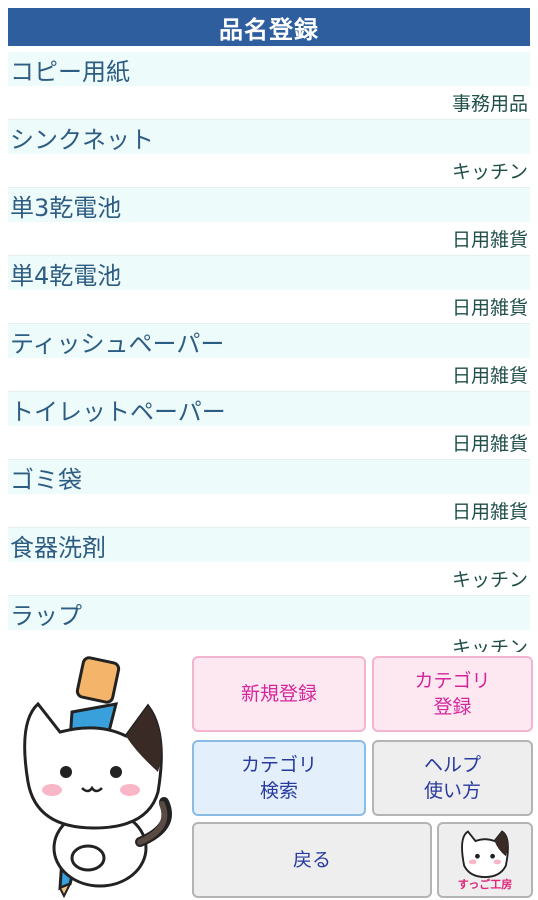 The height and width of the screenshot is (900, 538). What do you see at coordinates (269, 358) in the screenshot?
I see `list-item: ティッシュペーパー 日用雑貨` at bounding box center [269, 358].